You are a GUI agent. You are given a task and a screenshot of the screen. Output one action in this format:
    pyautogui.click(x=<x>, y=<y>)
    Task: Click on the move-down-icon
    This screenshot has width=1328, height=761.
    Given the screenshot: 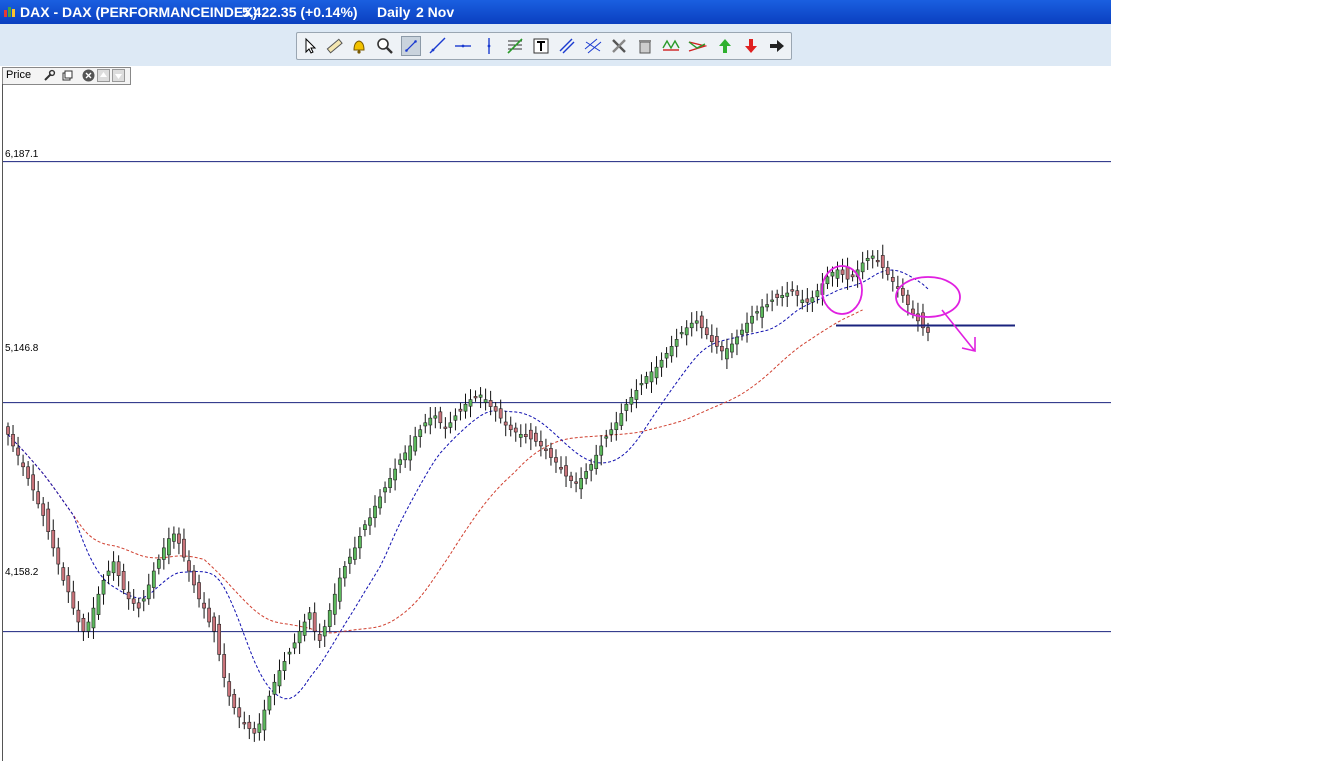 What is the action you would take?
    pyautogui.click(x=118, y=75)
    